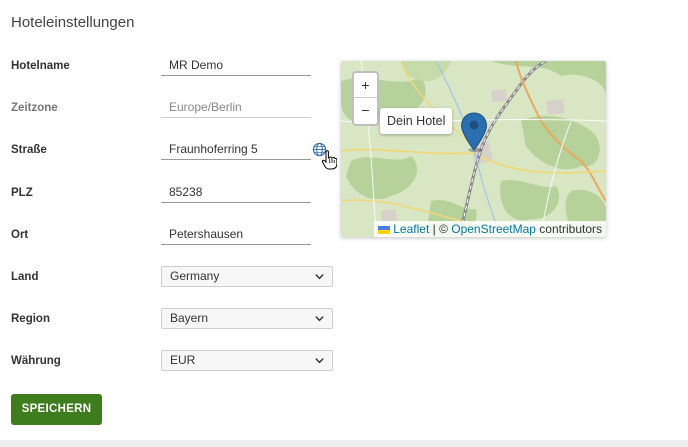  What do you see at coordinates (25, 277) in the screenshot?
I see `land-label: Land` at bounding box center [25, 277].